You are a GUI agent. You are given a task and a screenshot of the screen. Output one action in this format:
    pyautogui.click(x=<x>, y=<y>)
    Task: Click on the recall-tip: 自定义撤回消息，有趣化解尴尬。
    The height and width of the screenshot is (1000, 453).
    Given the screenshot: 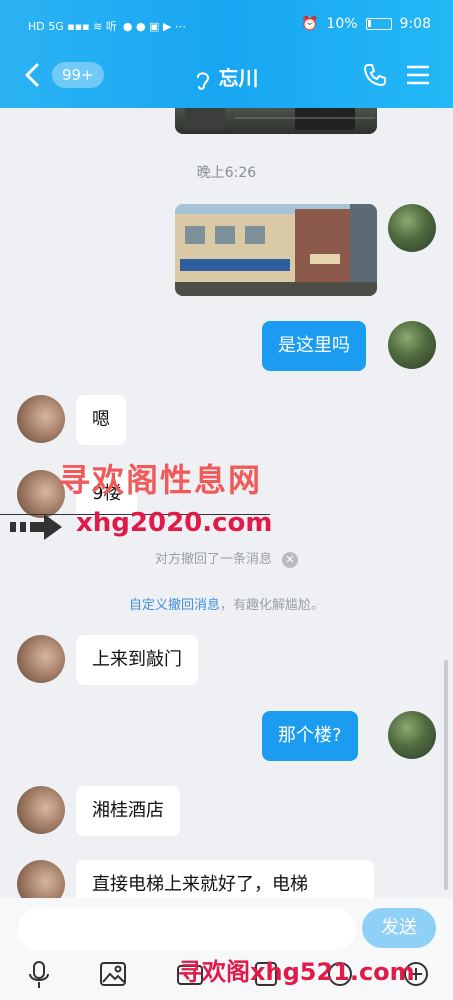 What is the action you would take?
    pyautogui.click(x=226, y=603)
    